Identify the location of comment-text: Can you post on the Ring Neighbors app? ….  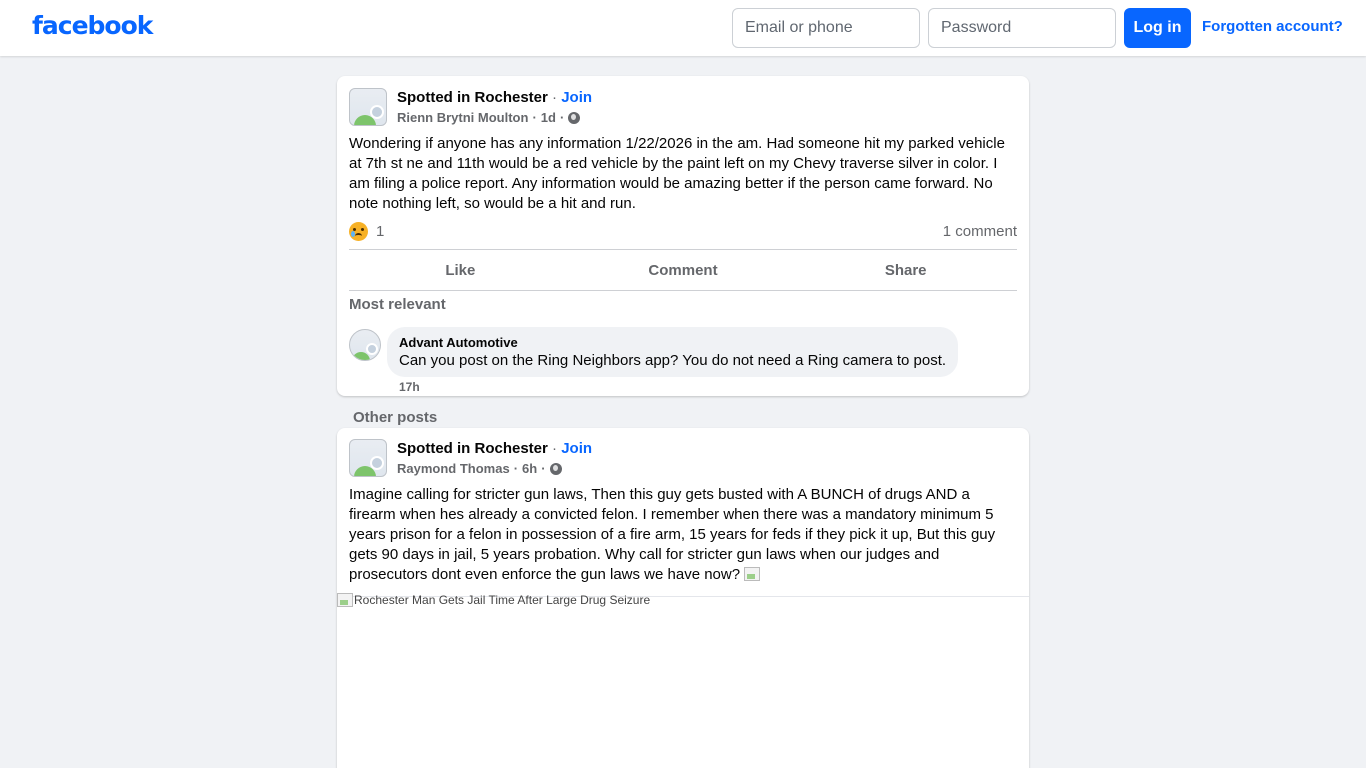
(673, 360).